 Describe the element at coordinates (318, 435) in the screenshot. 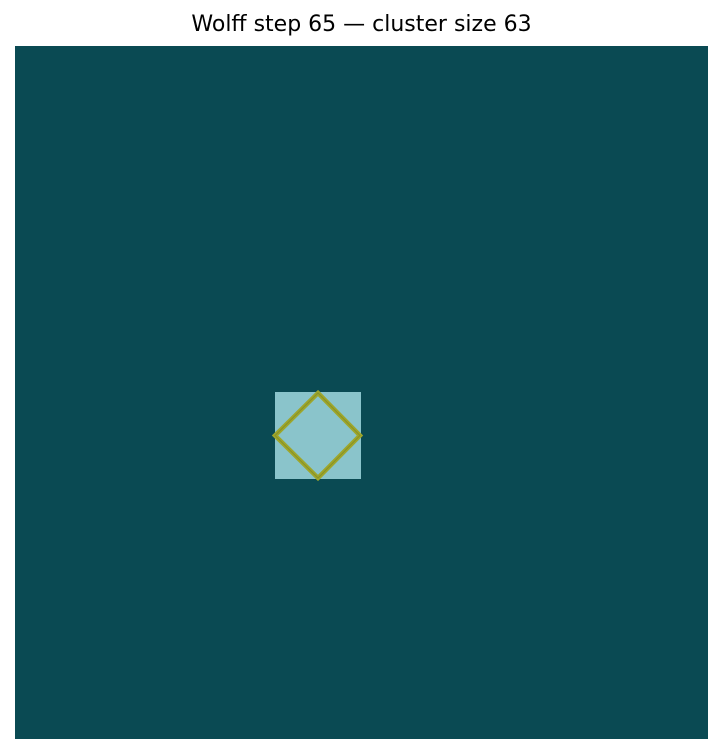

I see `flipped-cluster-region` at that location.